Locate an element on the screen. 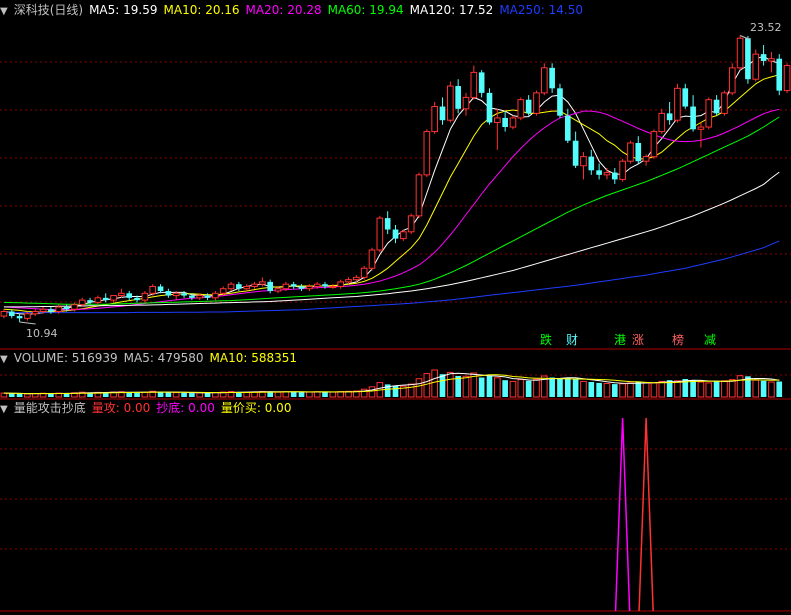 The image size is (791, 615). event-marker: 跌 is located at coordinates (546, 340).